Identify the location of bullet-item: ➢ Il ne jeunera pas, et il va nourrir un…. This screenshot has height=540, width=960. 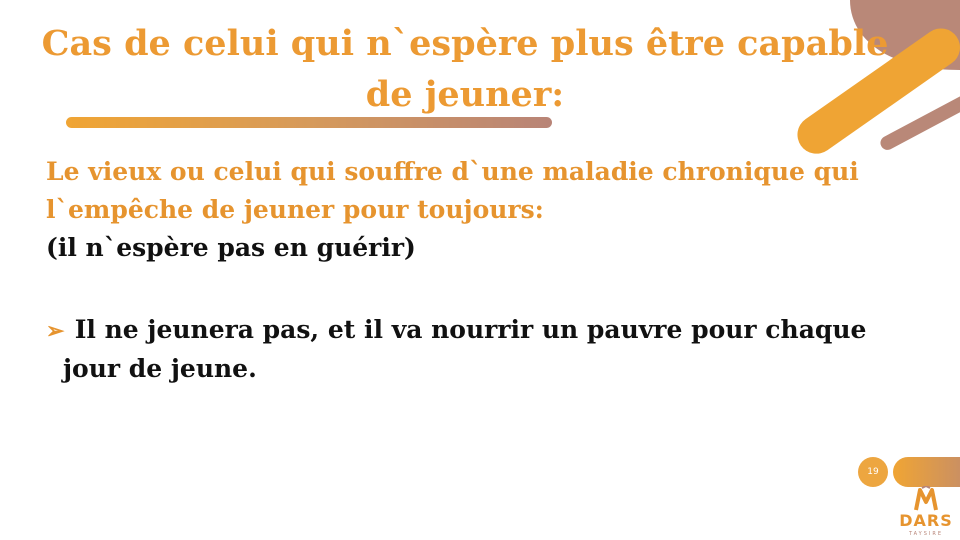
(486, 349).